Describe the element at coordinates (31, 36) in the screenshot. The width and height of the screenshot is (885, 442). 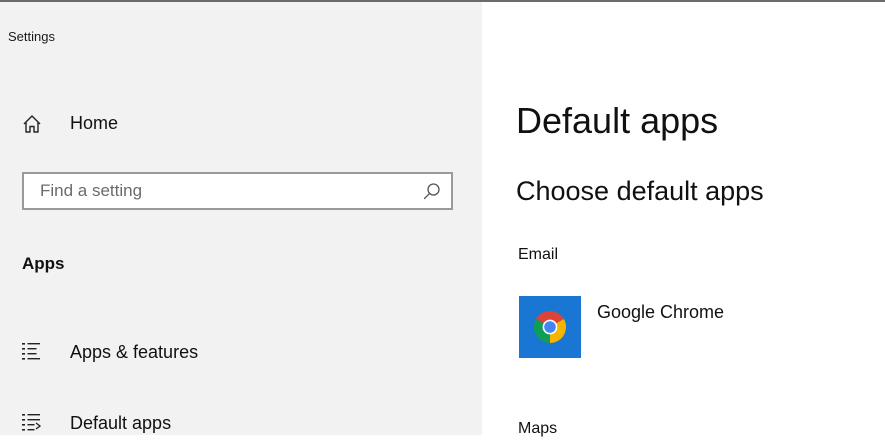
I see `window-title: Settings` at that location.